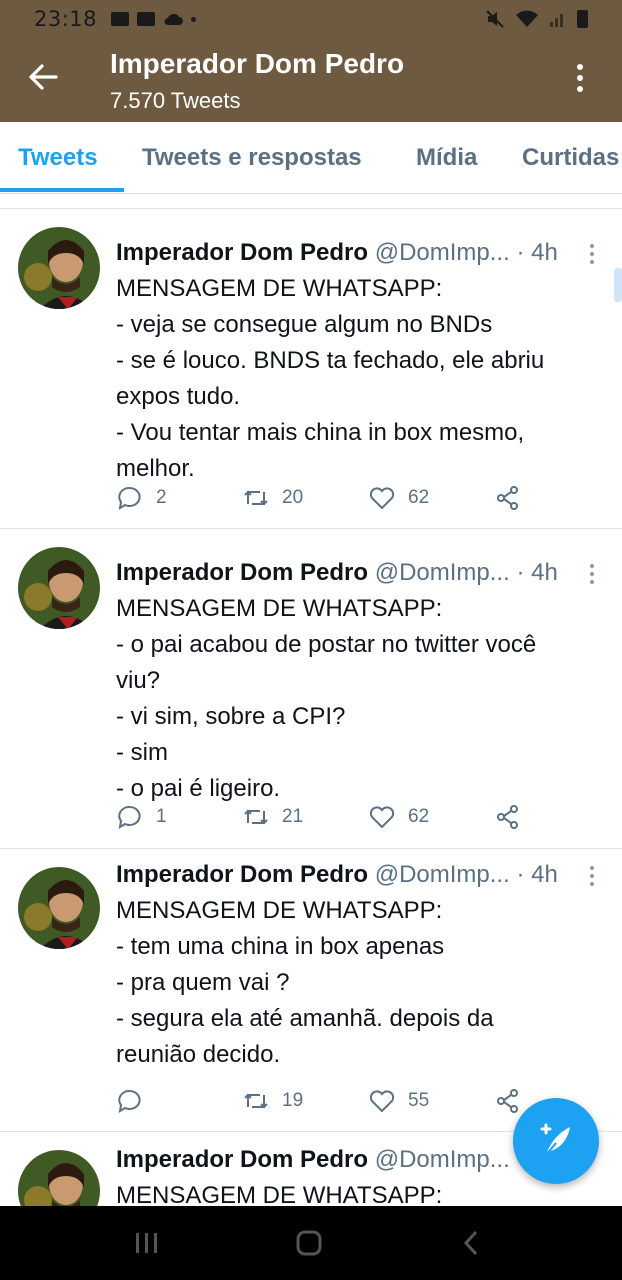 Image resolution: width=622 pixels, height=1280 pixels. I want to click on tweet-line: - pra quem vai ?, so click(203, 982).